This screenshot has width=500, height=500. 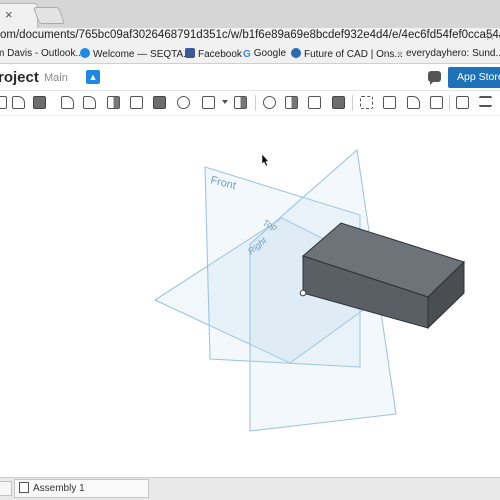 I want to click on bookmark-google: G Google, so click(x=265, y=54).